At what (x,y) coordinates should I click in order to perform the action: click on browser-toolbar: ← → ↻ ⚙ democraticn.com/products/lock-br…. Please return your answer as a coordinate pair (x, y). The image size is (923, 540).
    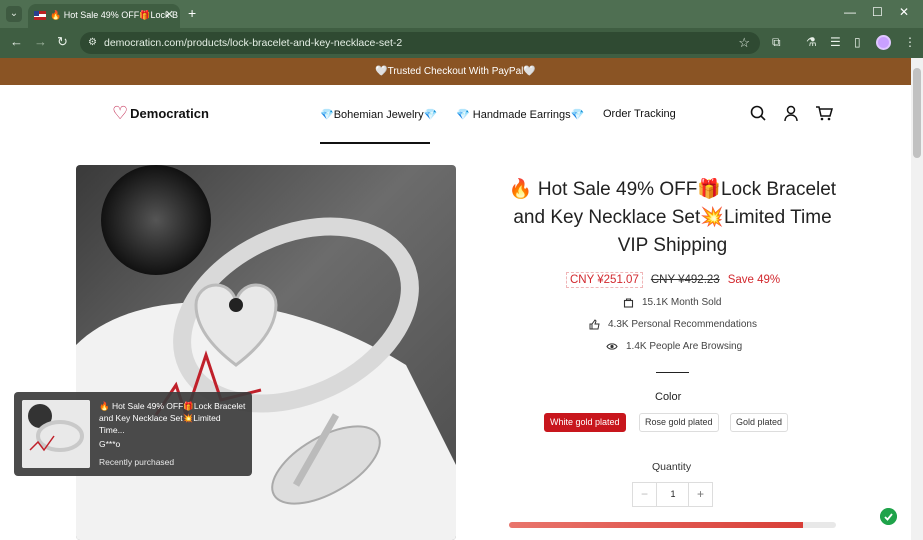
    Looking at the image, I should click on (461, 43).